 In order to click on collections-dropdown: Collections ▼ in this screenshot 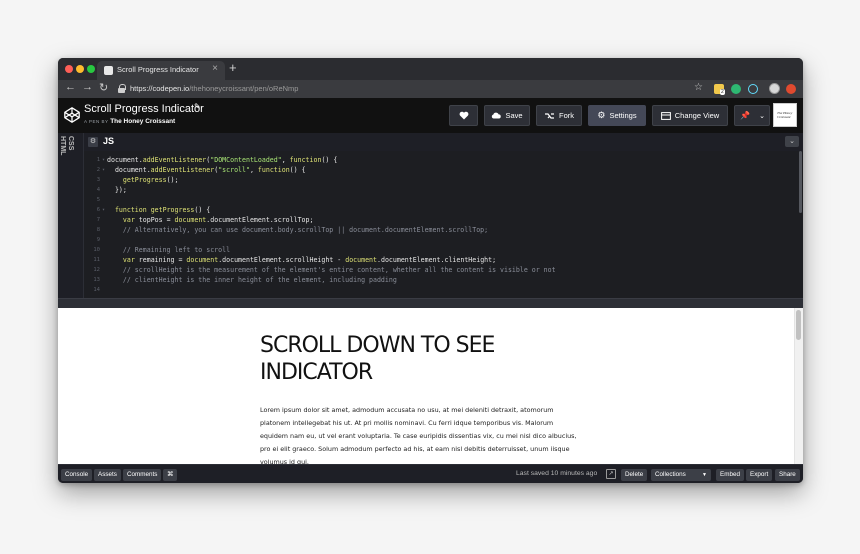, I will do `click(681, 475)`.